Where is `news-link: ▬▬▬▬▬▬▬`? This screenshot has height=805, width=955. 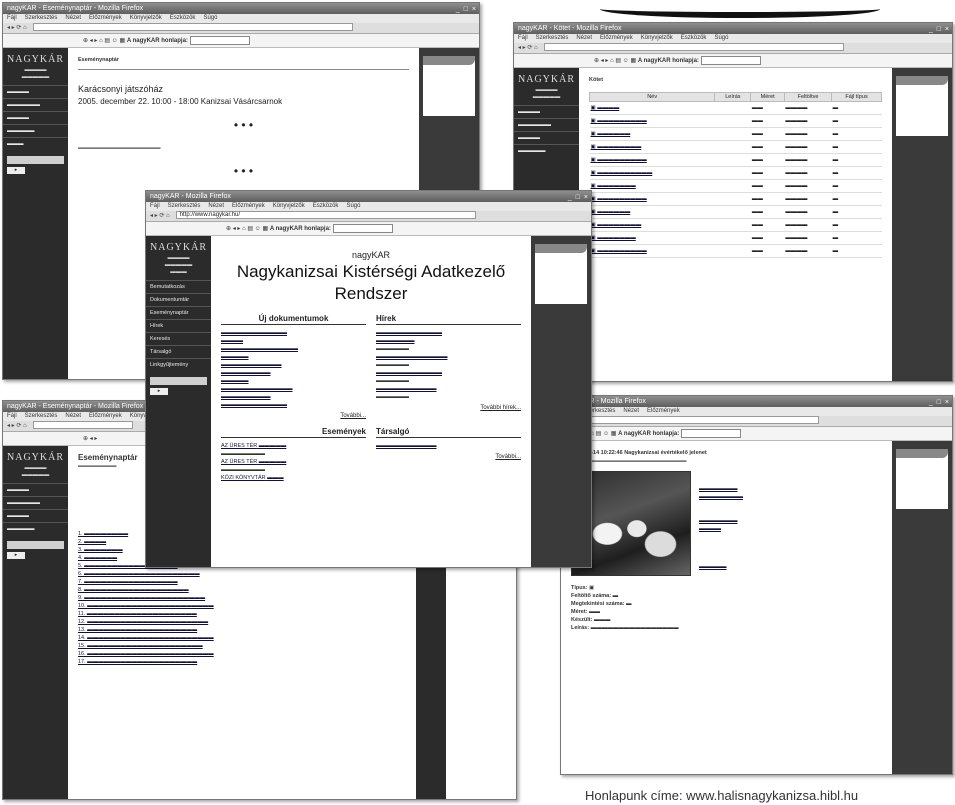
news-link: ▬▬▬▬▬▬▬ is located at coordinates (448, 341).